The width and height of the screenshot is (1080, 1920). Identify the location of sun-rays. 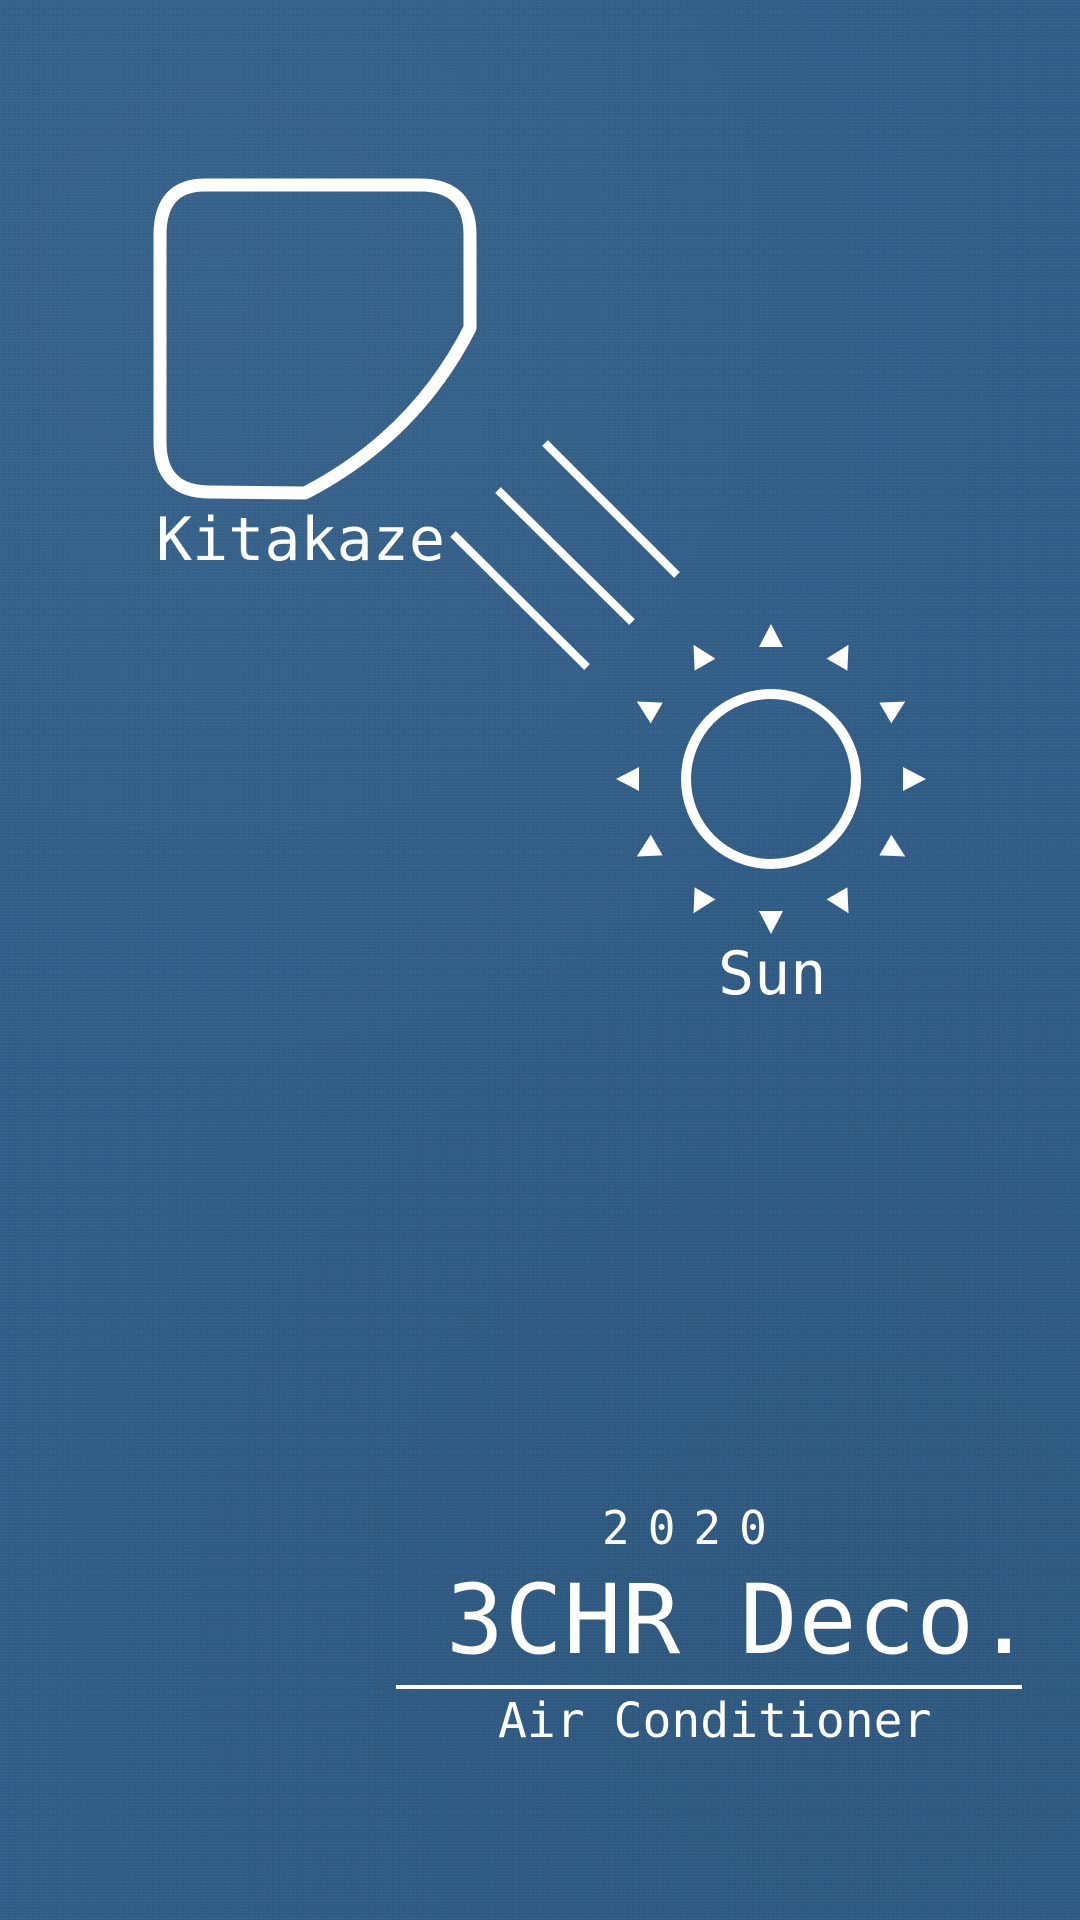
(771, 779).